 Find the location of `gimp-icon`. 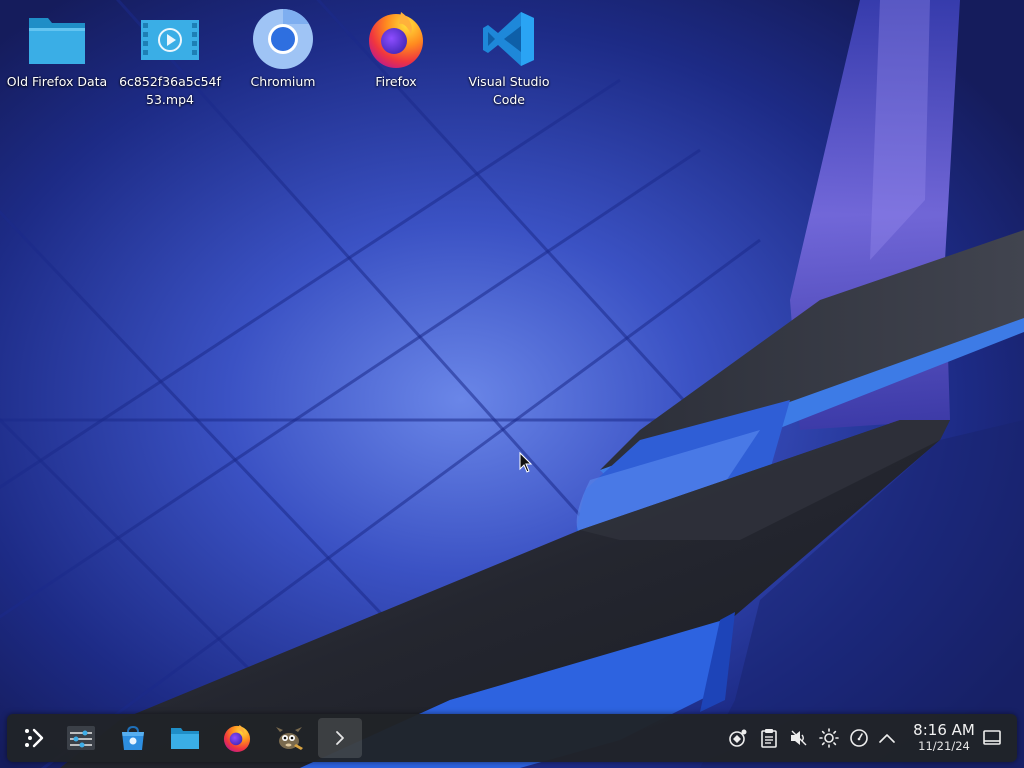

gimp-icon is located at coordinates (289, 738).